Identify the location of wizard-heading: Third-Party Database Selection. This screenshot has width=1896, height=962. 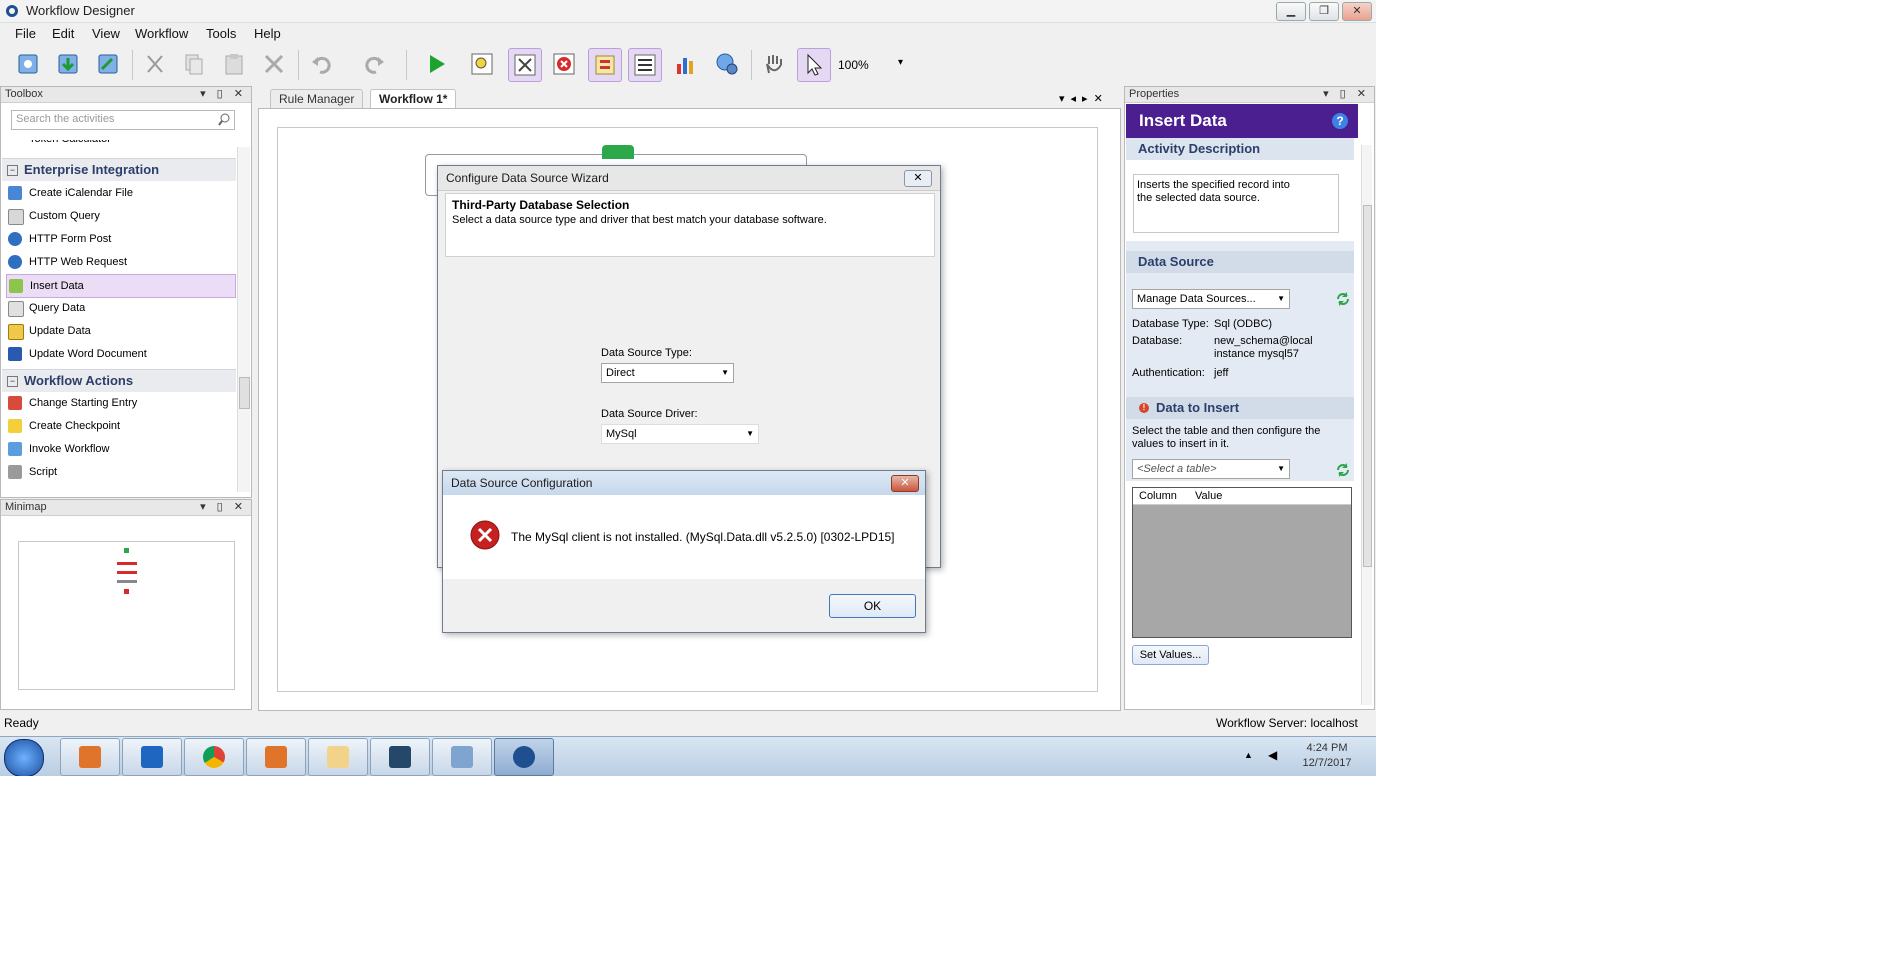
(541, 205).